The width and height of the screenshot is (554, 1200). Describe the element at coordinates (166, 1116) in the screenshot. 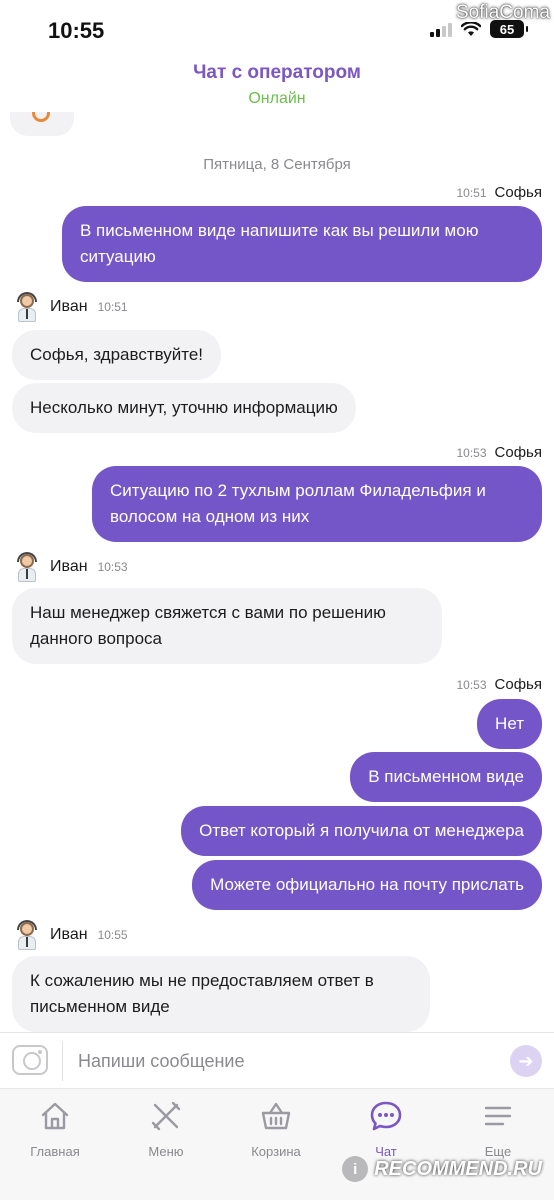

I see `fork-knife-icon` at that location.